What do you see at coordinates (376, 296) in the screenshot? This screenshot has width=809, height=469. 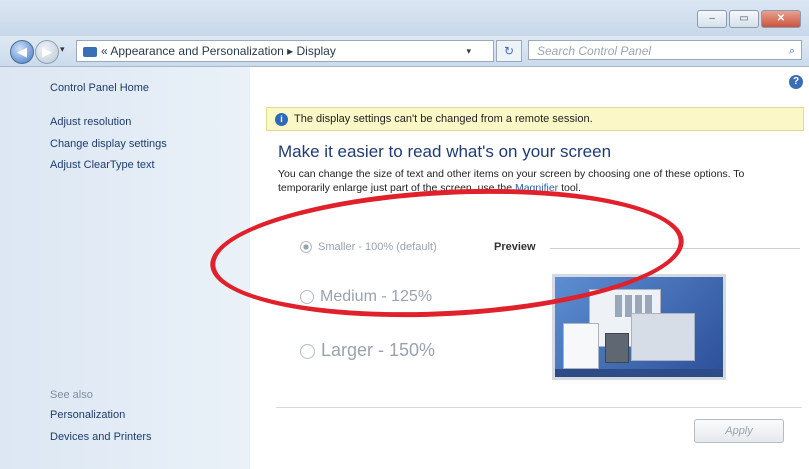 I see `medium-label: Medium - 125%` at bounding box center [376, 296].